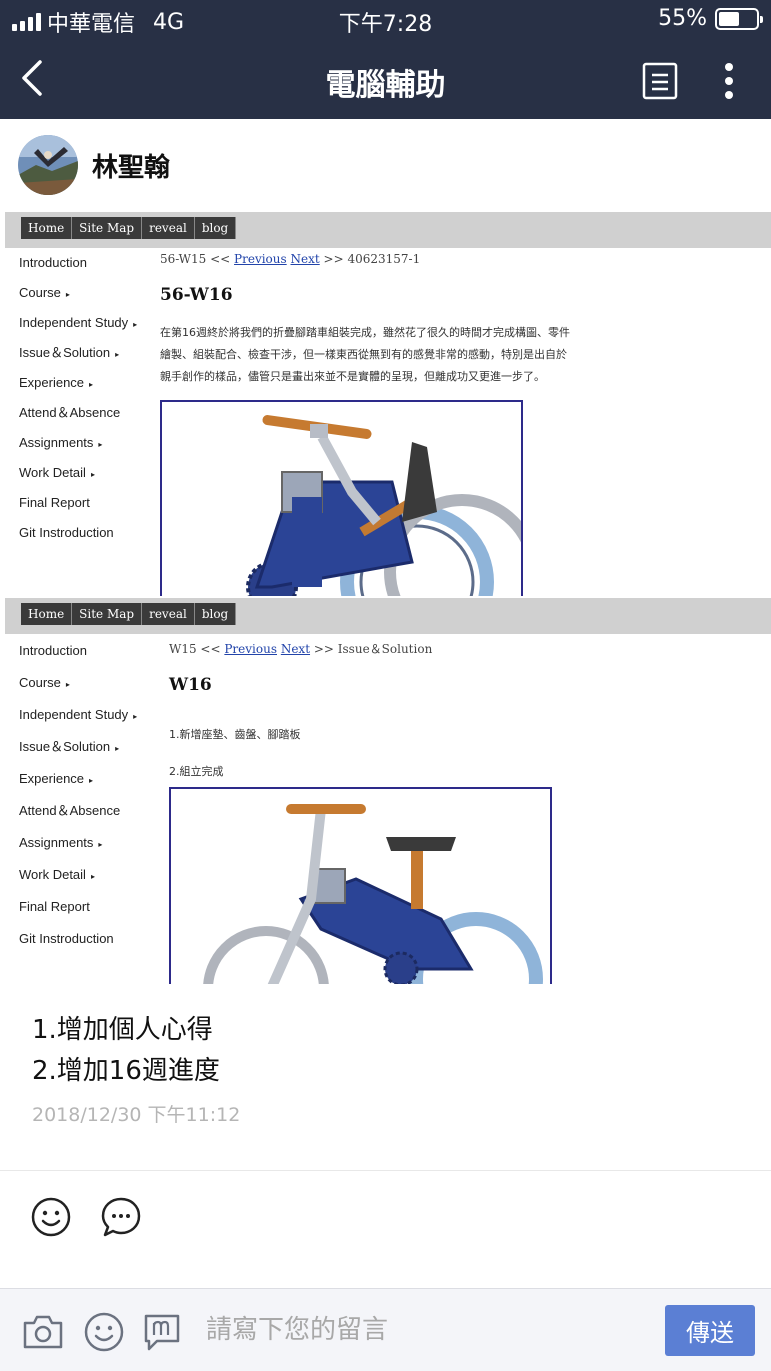  What do you see at coordinates (122, 1030) in the screenshot?
I see `post-message-line: 1.增加個人心得` at bounding box center [122, 1030].